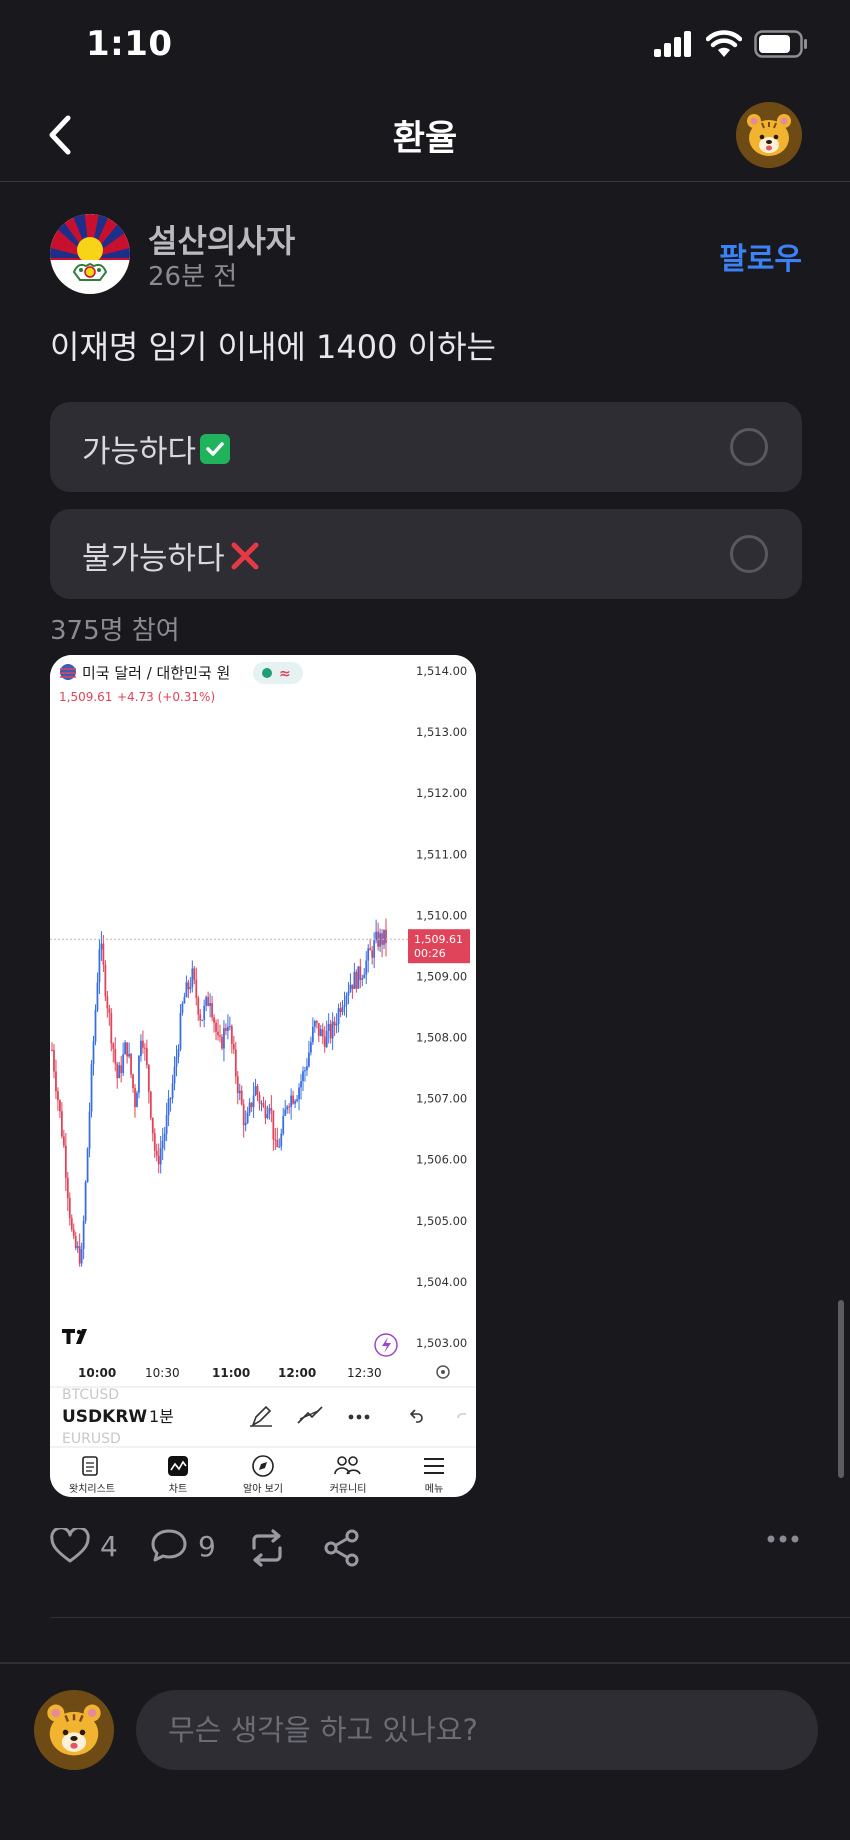  What do you see at coordinates (68, 672) in the screenshot?
I see `us-flag-icon` at bounding box center [68, 672].